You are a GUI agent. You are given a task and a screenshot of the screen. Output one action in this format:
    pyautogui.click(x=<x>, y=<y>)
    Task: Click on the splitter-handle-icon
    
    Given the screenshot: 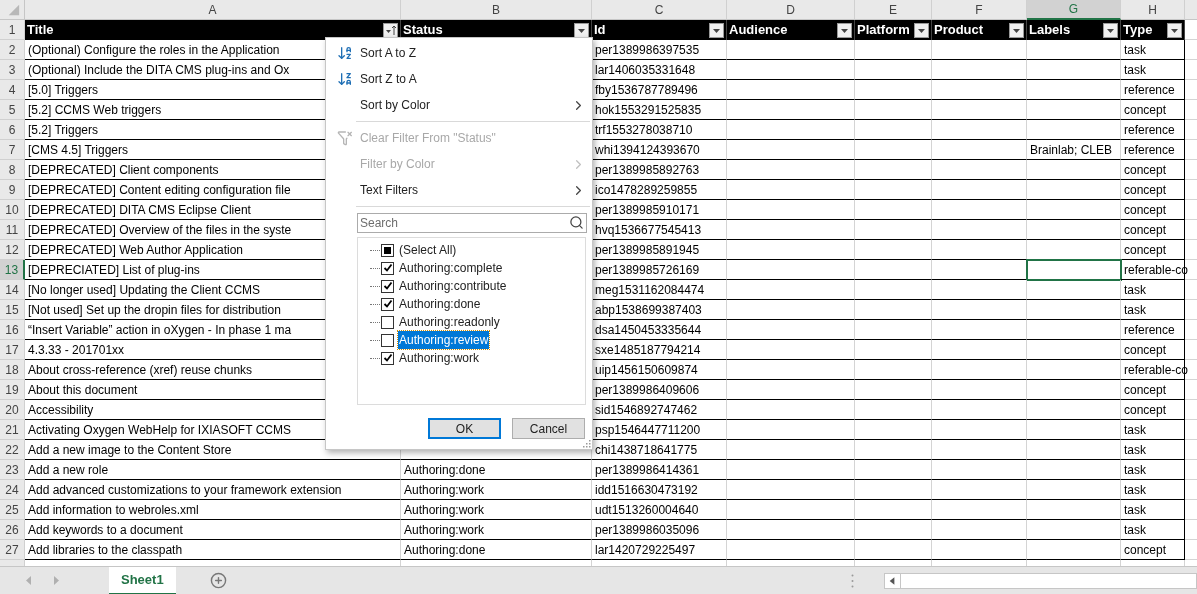 What is the action you would take?
    pyautogui.click(x=852, y=580)
    